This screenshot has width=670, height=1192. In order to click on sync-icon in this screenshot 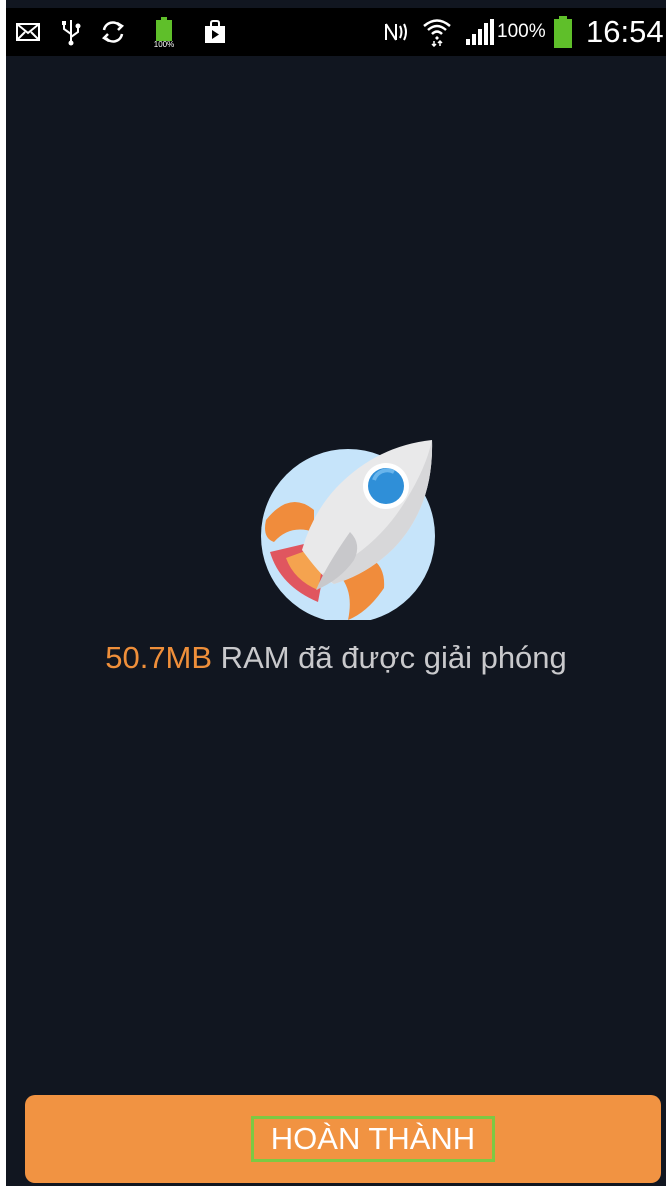, I will do `click(113, 32)`.